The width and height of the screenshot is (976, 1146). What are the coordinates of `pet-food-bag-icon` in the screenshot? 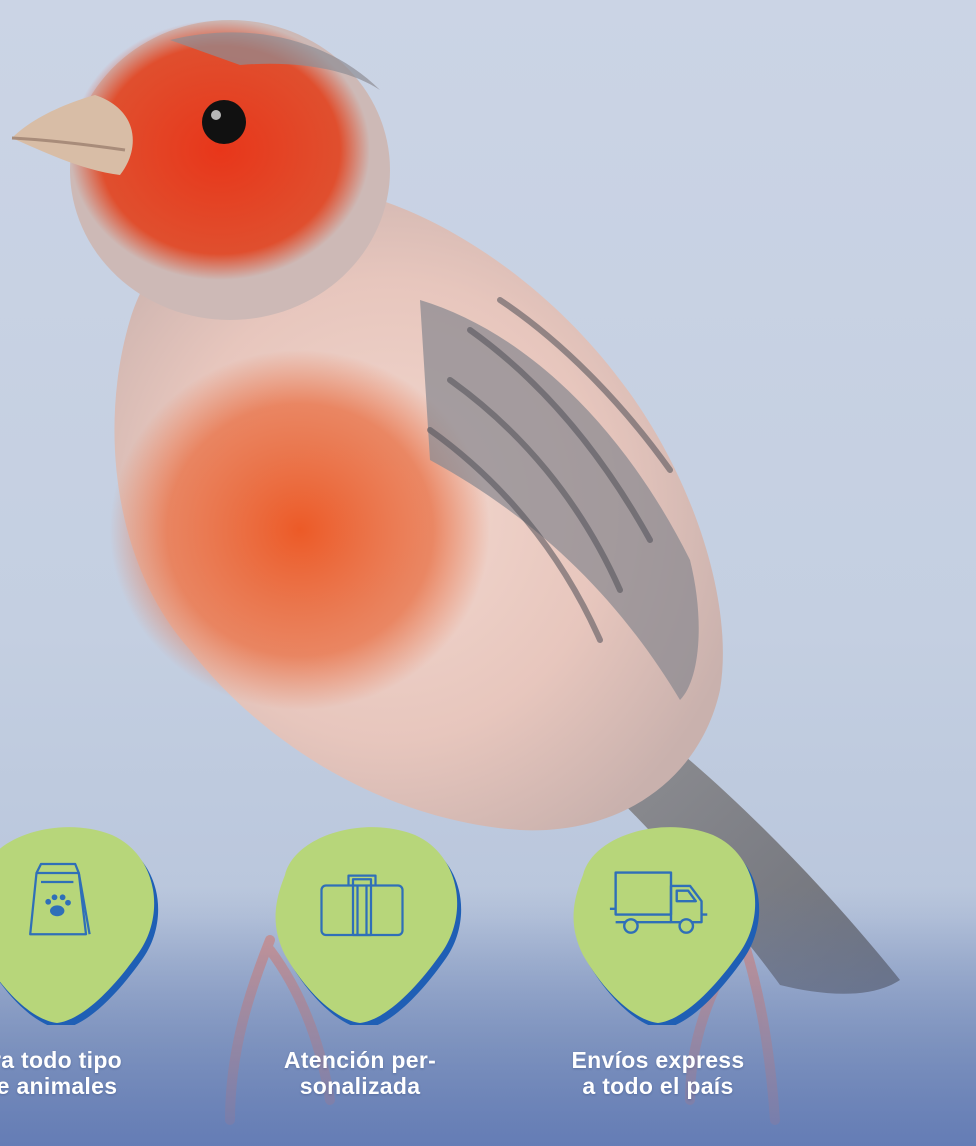 It's located at (60, 899).